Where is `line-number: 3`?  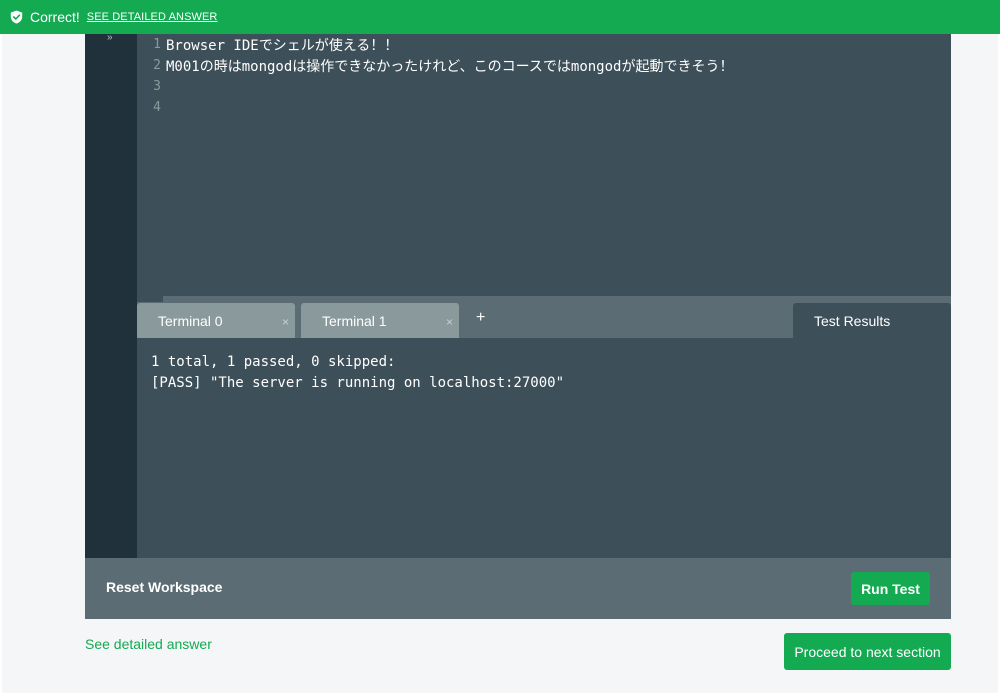
line-number: 3 is located at coordinates (157, 86).